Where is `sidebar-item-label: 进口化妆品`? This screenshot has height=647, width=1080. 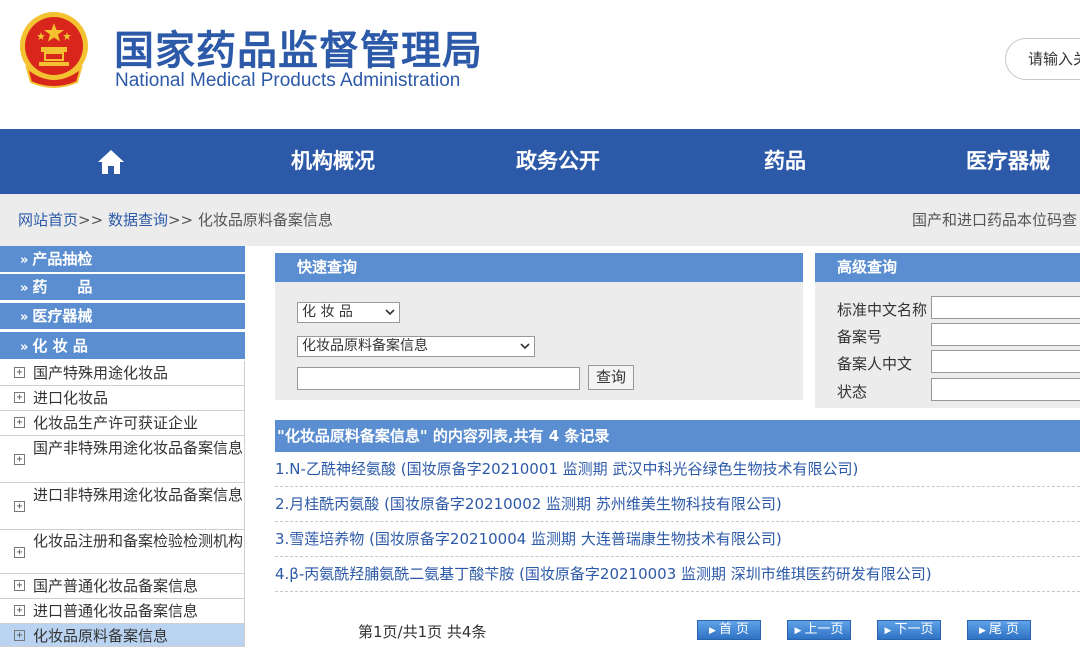
sidebar-item-label: 进口化妆品 is located at coordinates (71, 398).